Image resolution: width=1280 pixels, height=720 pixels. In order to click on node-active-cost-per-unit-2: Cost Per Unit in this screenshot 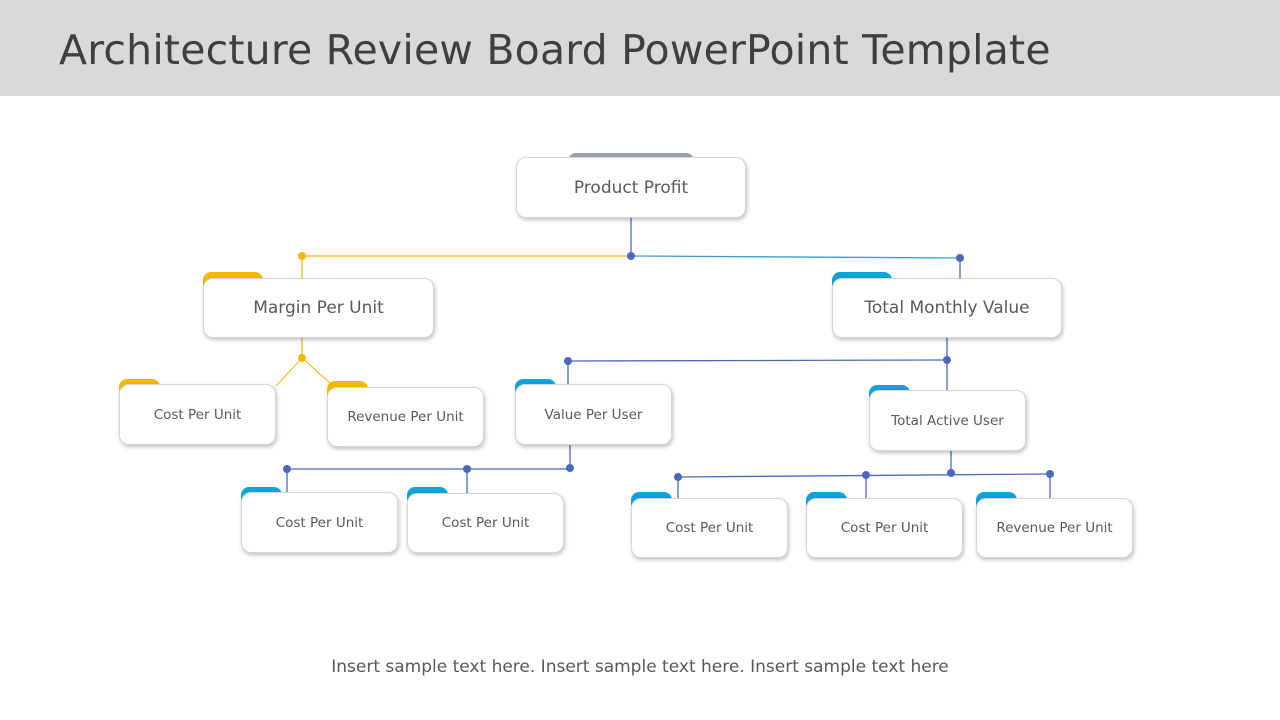, I will do `click(884, 528)`.